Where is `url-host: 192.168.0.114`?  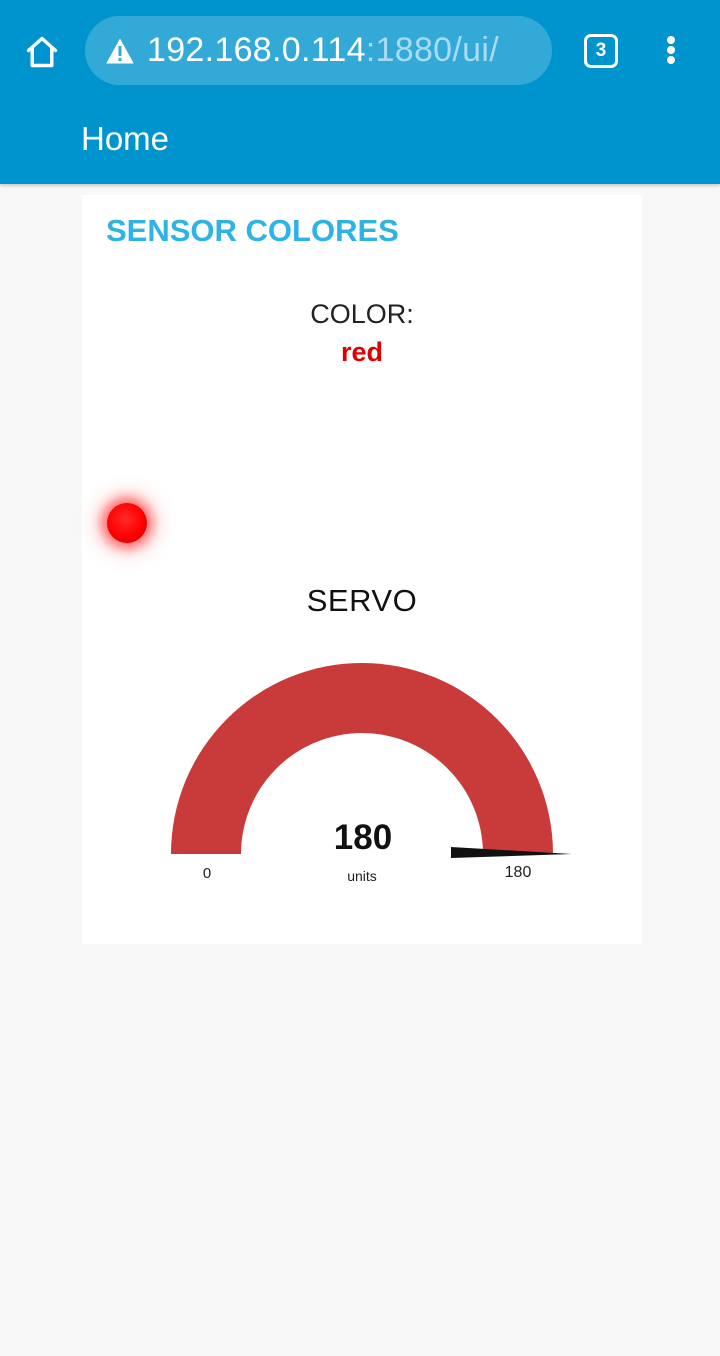
url-host: 192.168.0.114 is located at coordinates (256, 50).